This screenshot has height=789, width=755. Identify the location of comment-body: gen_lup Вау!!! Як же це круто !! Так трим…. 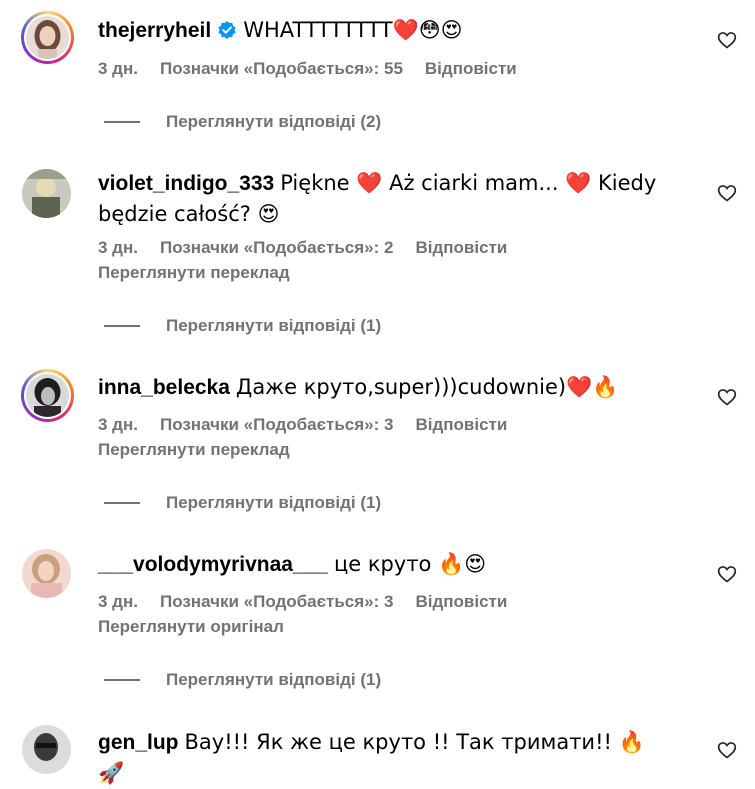
(383, 758).